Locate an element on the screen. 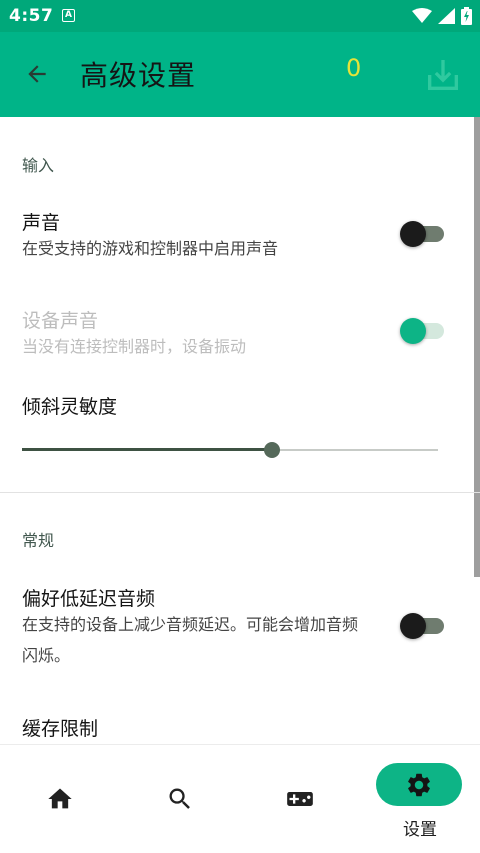 Image resolution: width=480 pixels, height=853 pixels. device-sound-switch is located at coordinates (422, 331).